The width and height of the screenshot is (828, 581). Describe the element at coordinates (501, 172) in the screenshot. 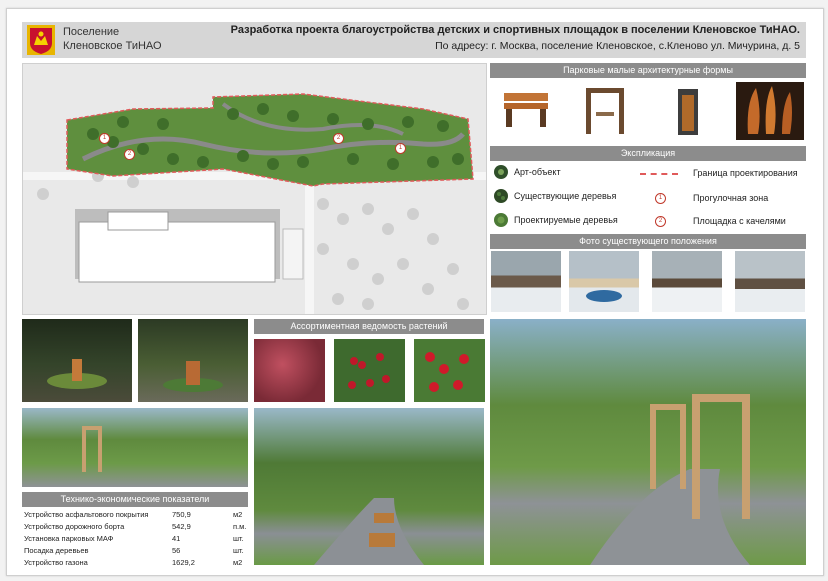

I see `art-object-icon` at that location.